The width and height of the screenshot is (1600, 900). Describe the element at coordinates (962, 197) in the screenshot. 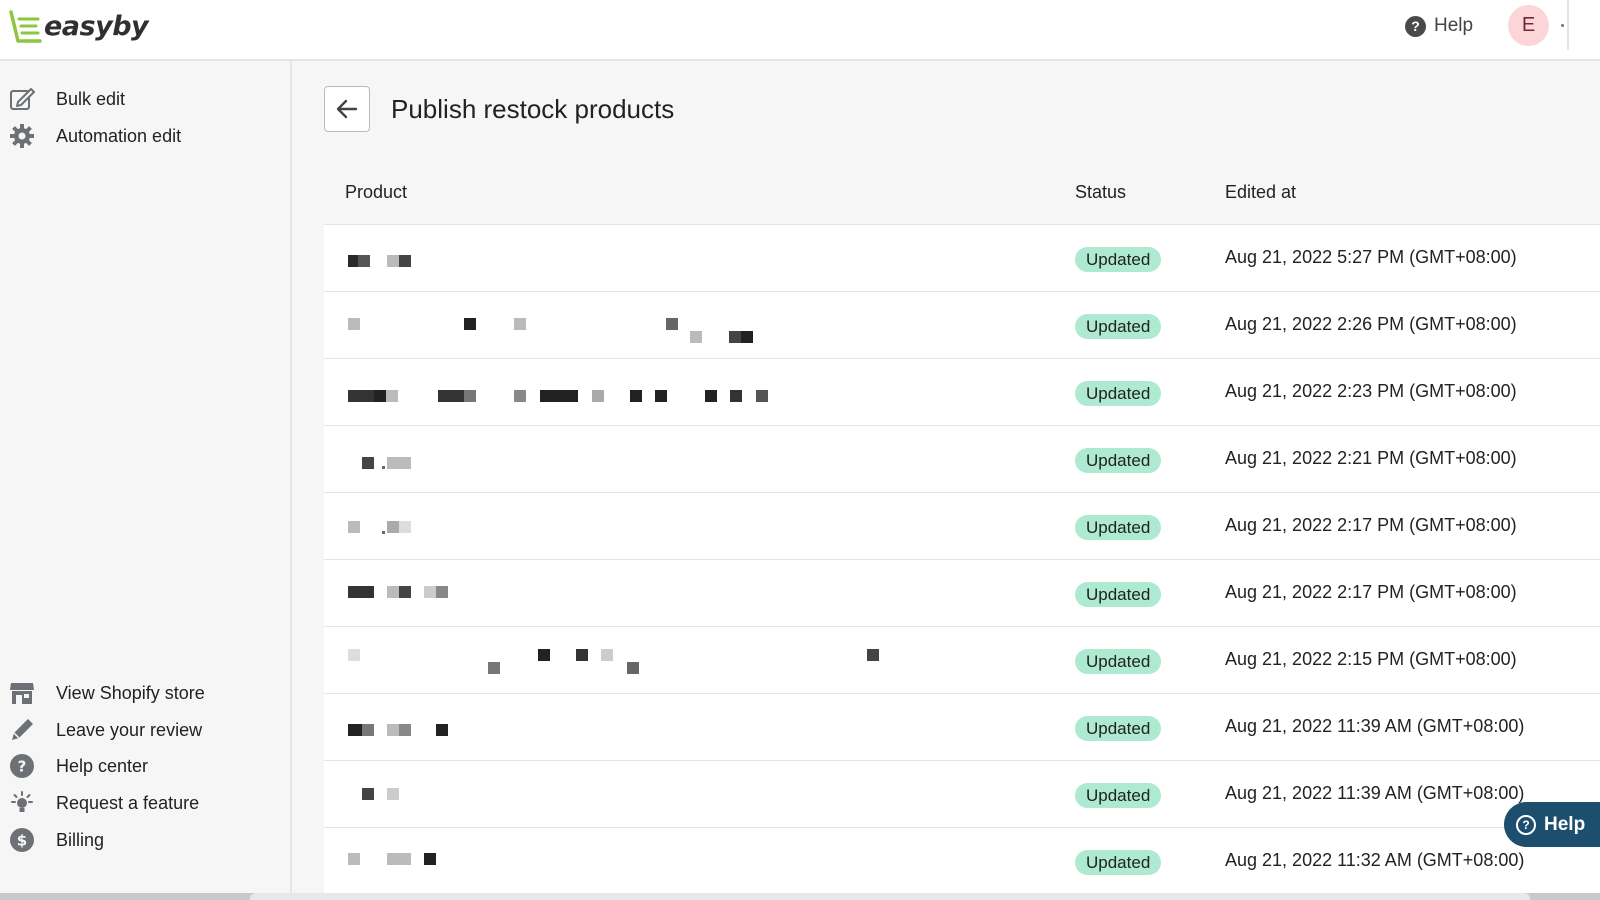

I see `table-header: Product Status Edited at` at that location.